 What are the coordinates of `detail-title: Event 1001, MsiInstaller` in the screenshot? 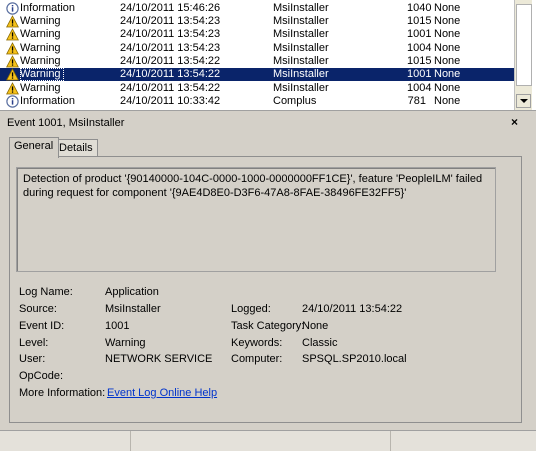 It's located at (66, 123).